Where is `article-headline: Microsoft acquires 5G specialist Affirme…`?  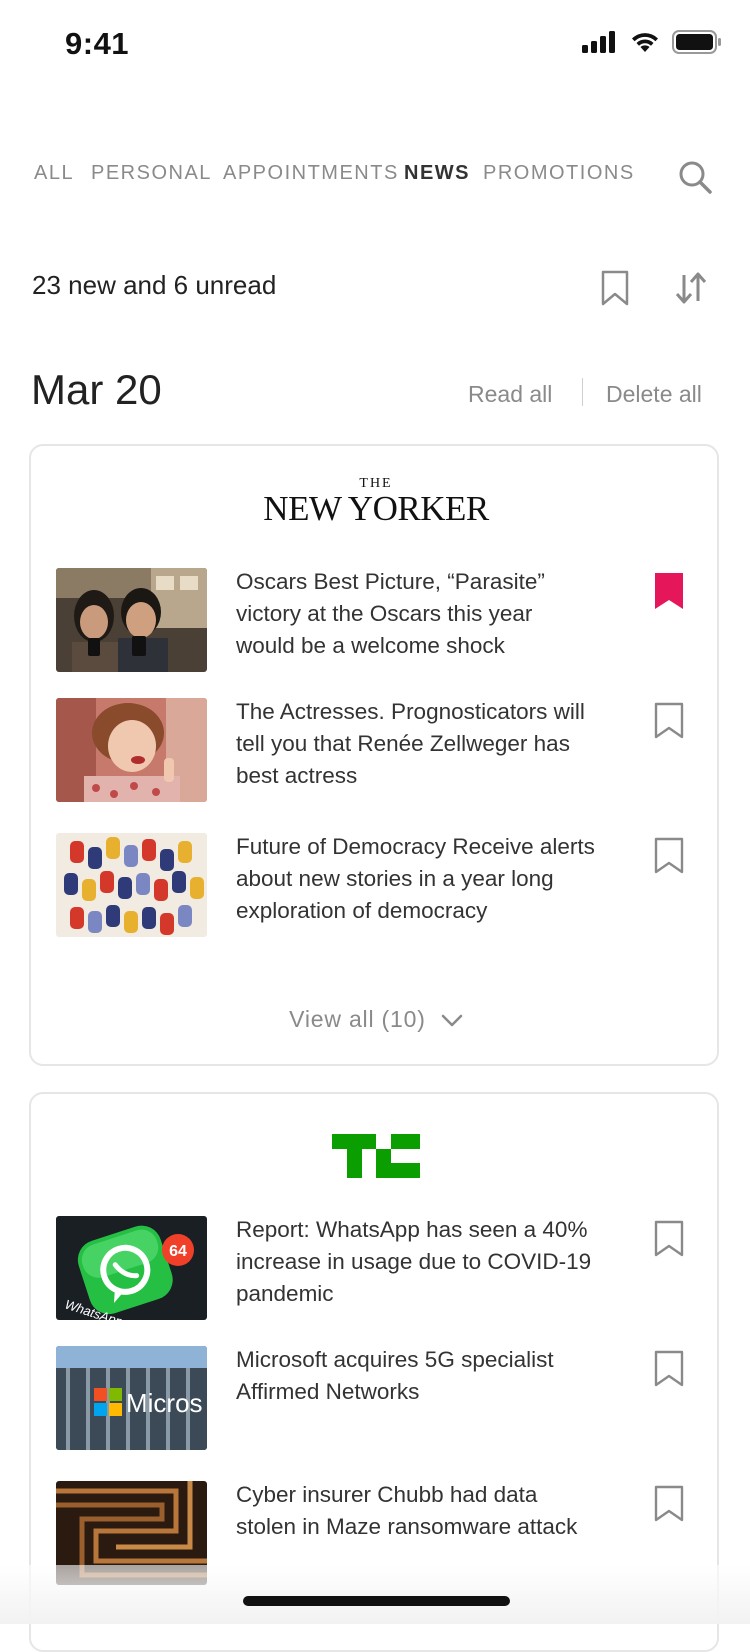
article-headline: Microsoft acquires 5G specialist Affirme… is located at coordinates (395, 1375).